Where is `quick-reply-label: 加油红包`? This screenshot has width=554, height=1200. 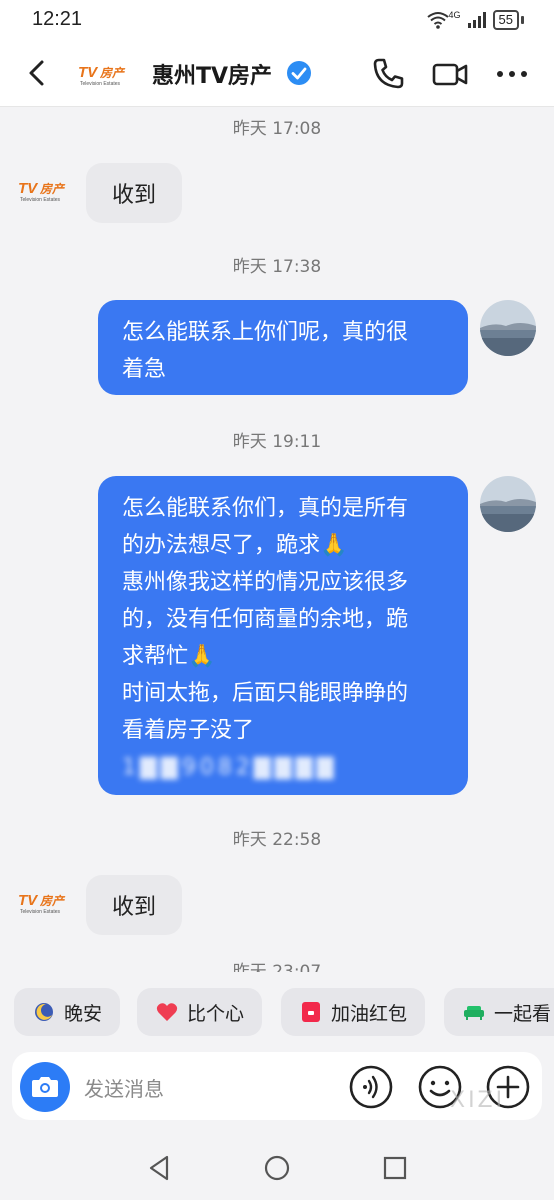 quick-reply-label: 加油红包 is located at coordinates (369, 1013).